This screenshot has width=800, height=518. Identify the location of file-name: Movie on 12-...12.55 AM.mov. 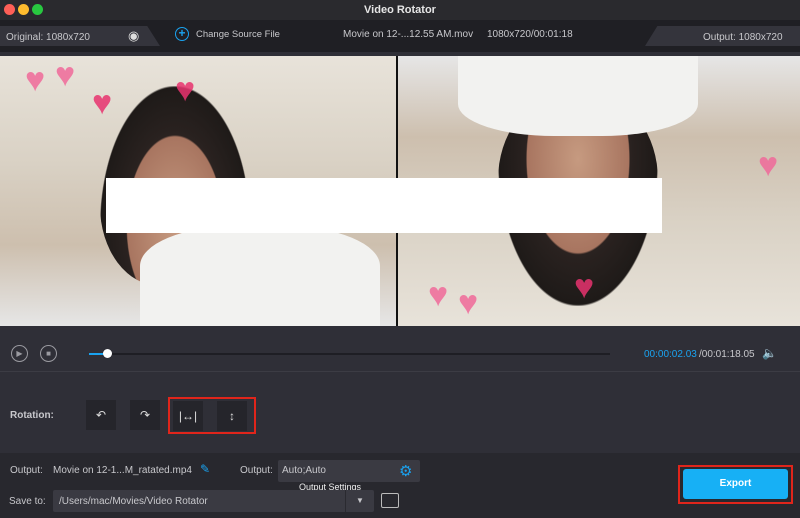
(408, 34).